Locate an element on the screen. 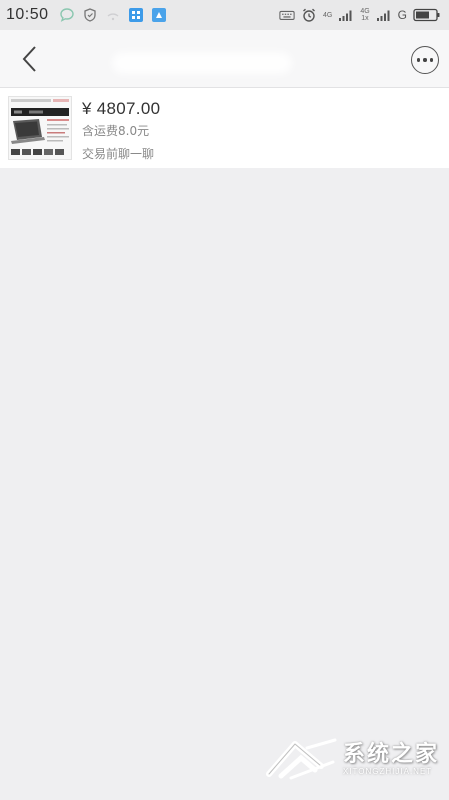 The height and width of the screenshot is (800, 449). more-button is located at coordinates (425, 60).